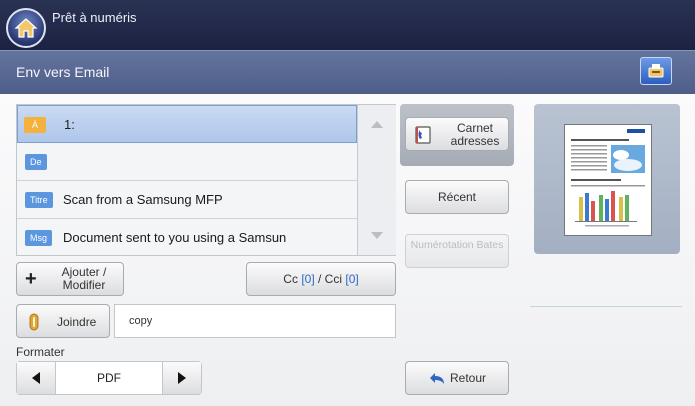 This screenshot has height=406, width=695. I want to click on message-value: Document sent to you using a Samsun, so click(175, 237).